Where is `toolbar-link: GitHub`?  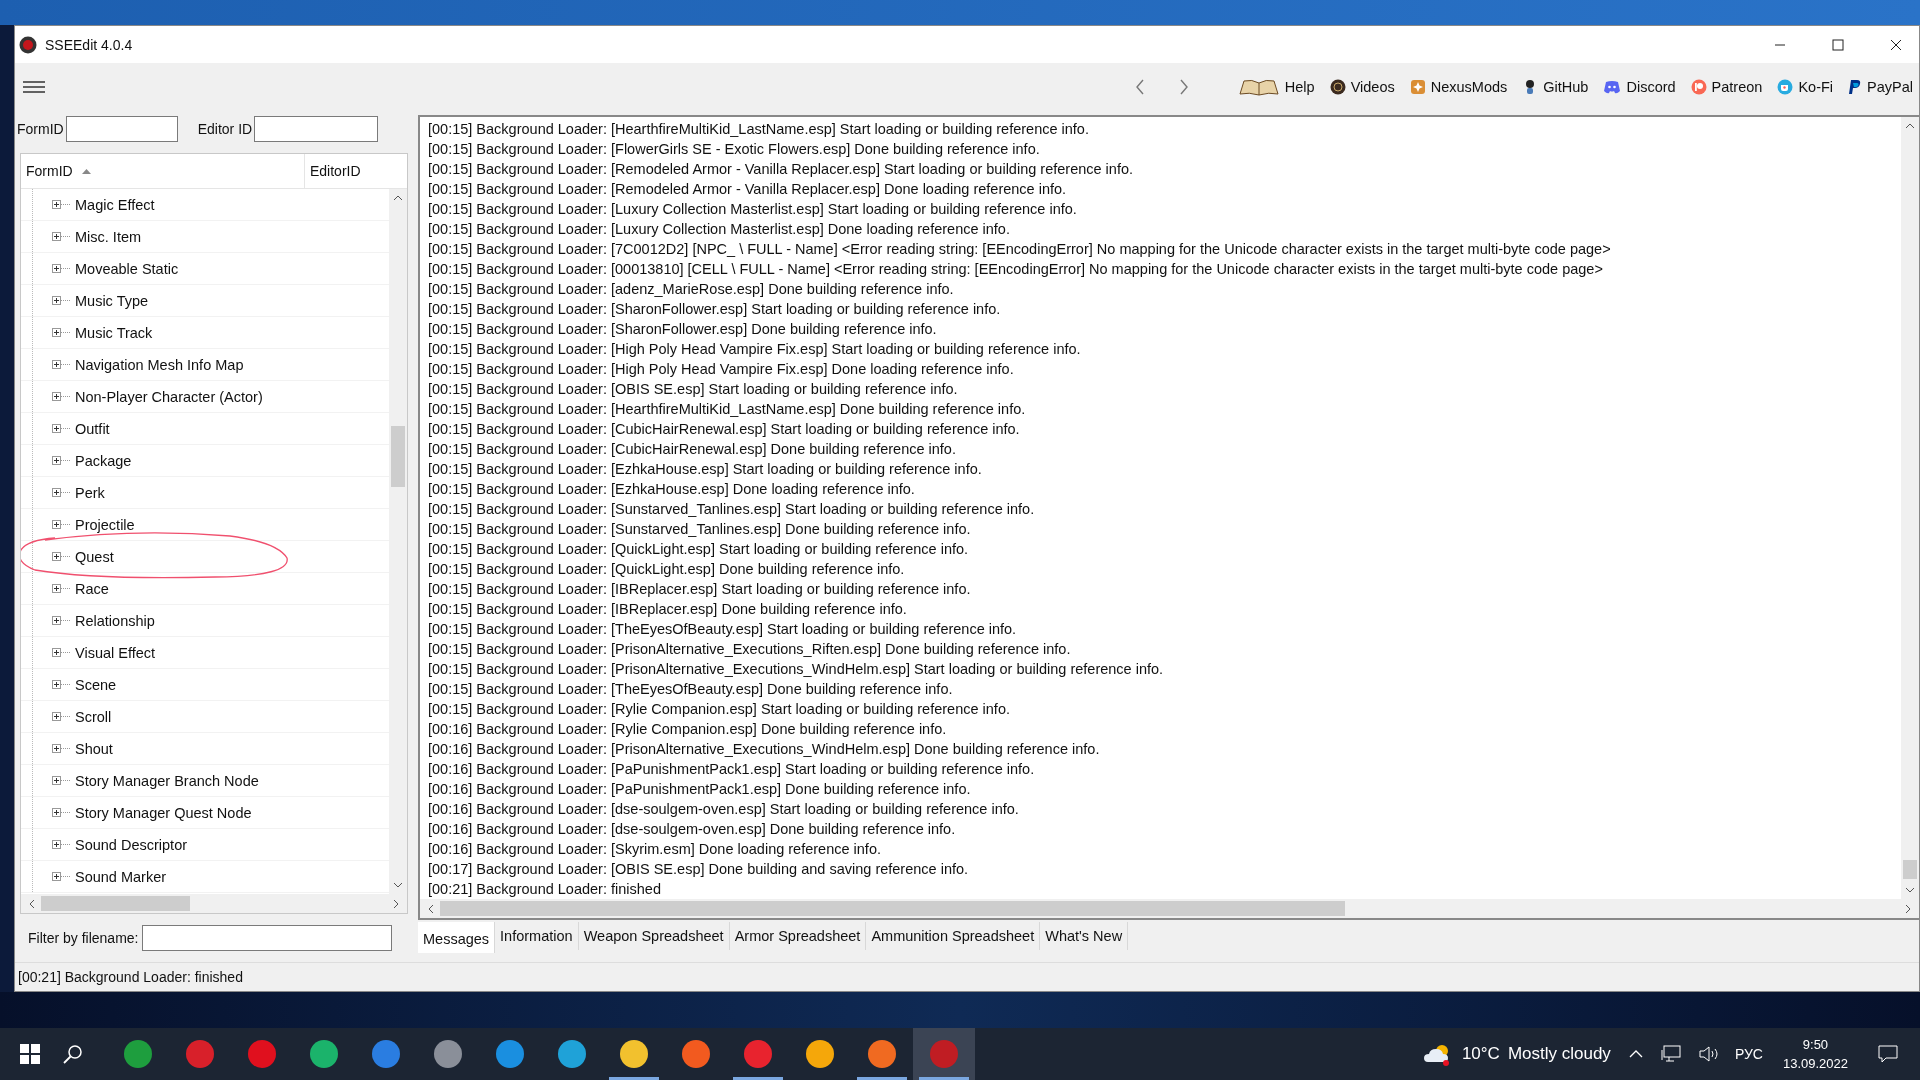 toolbar-link: GitHub is located at coordinates (1555, 87).